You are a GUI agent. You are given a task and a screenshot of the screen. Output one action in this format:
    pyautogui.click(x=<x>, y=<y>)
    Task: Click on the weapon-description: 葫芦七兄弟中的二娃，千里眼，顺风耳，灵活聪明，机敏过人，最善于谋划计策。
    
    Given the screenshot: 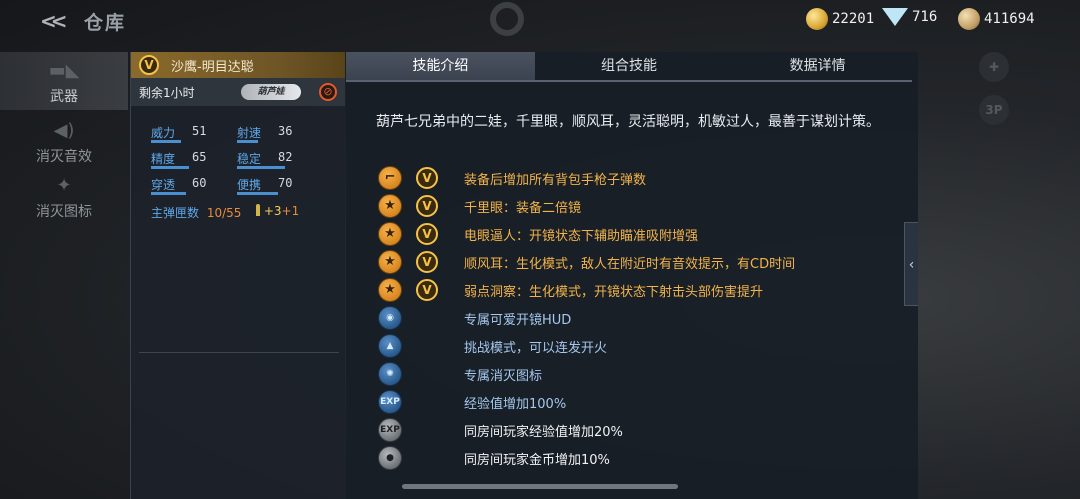 What is the action you would take?
    pyautogui.click(x=628, y=122)
    